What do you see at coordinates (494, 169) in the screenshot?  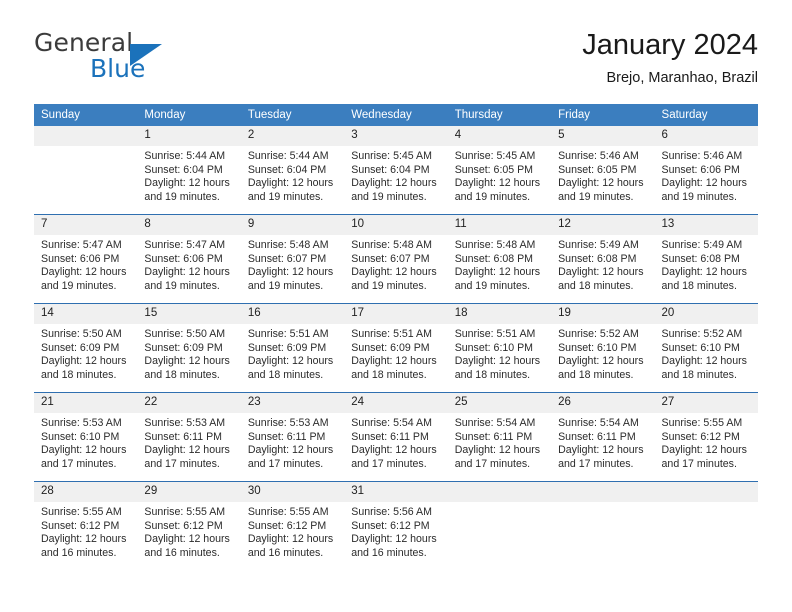 I see `sunset-text: Sunset: 6:05 PM` at bounding box center [494, 169].